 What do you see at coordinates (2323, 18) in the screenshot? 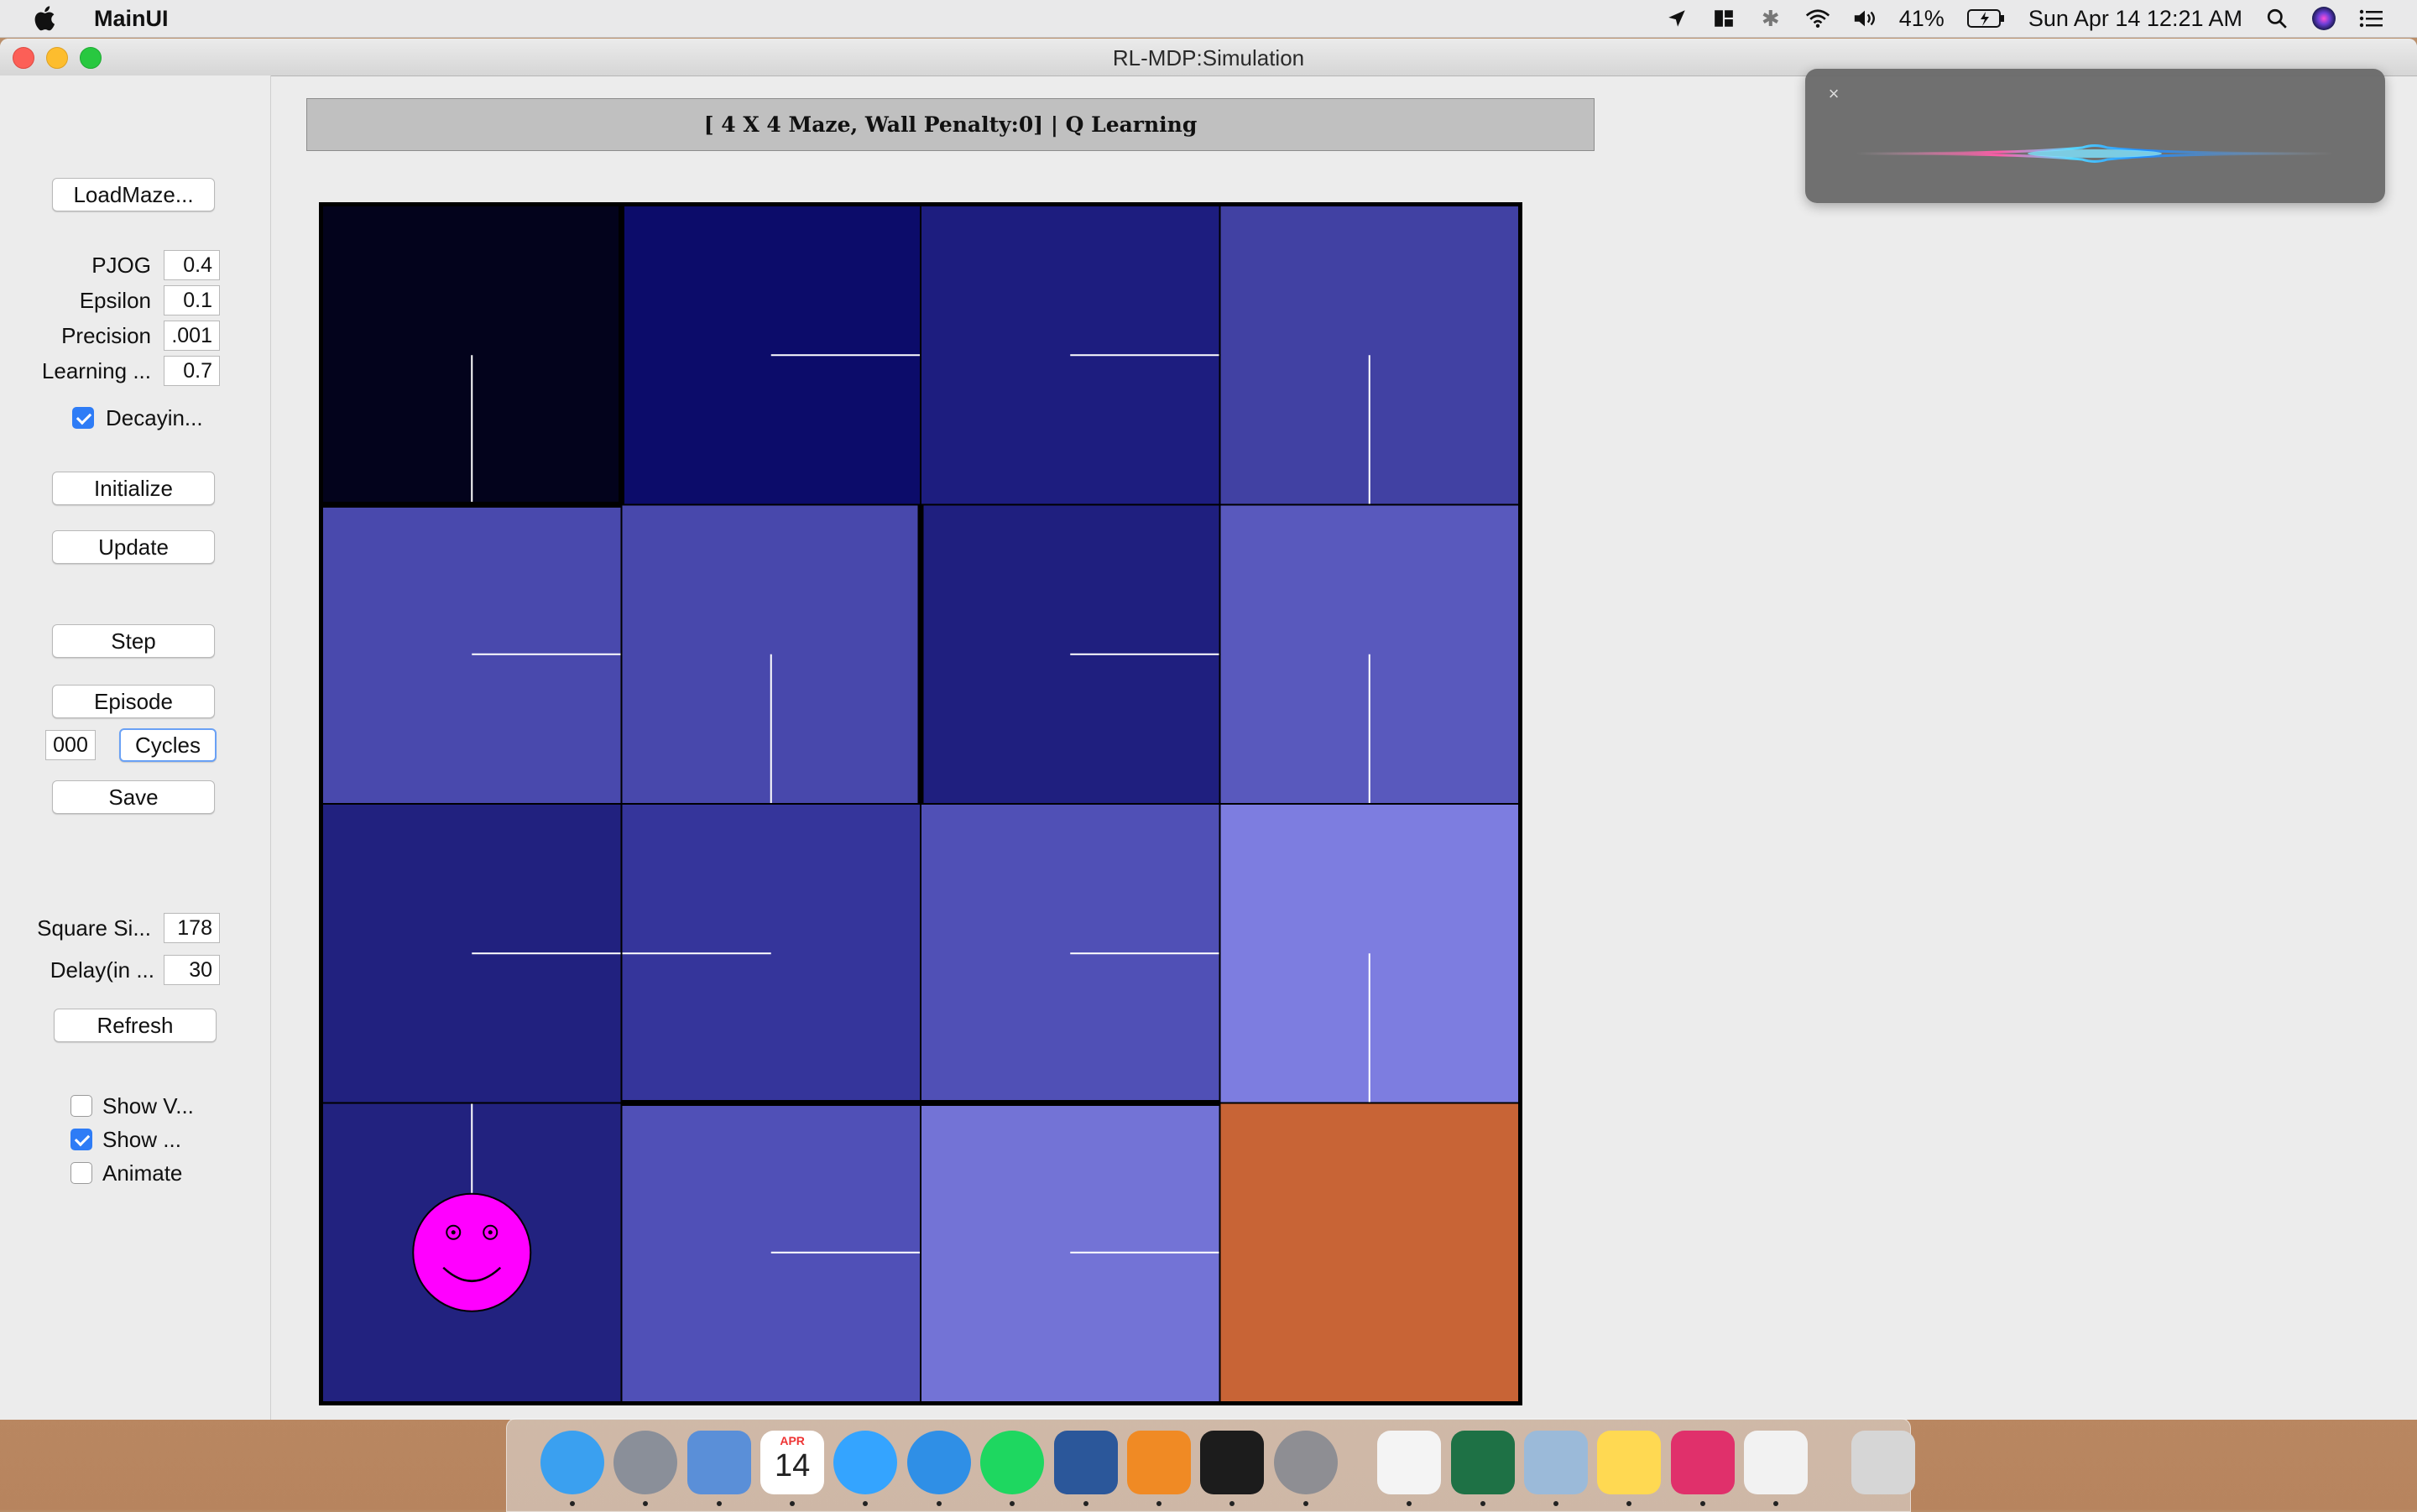
I see `siri-icon` at bounding box center [2323, 18].